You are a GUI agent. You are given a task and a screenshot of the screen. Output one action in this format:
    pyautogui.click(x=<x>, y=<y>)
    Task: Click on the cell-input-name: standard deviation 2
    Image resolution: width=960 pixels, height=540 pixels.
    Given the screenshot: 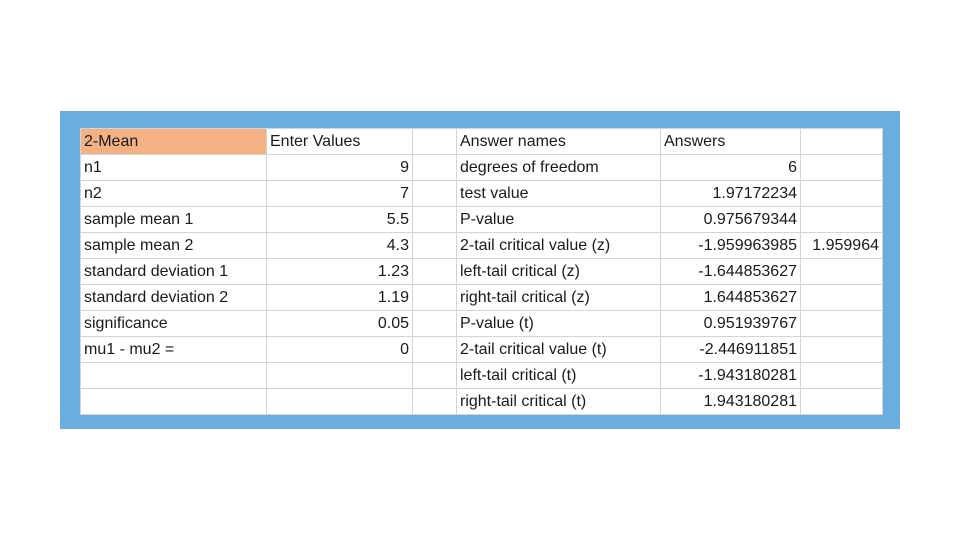 What is the action you would take?
    pyautogui.click(x=173, y=297)
    